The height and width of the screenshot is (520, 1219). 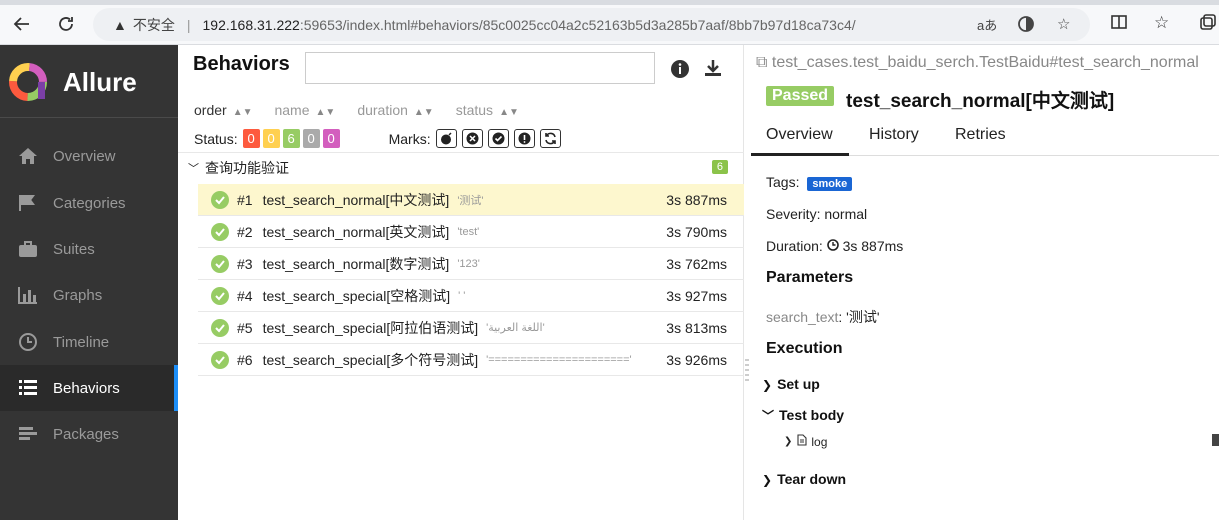 What do you see at coordinates (193, 168) in the screenshot?
I see `chevron-down-icon: ﹀` at bounding box center [193, 168].